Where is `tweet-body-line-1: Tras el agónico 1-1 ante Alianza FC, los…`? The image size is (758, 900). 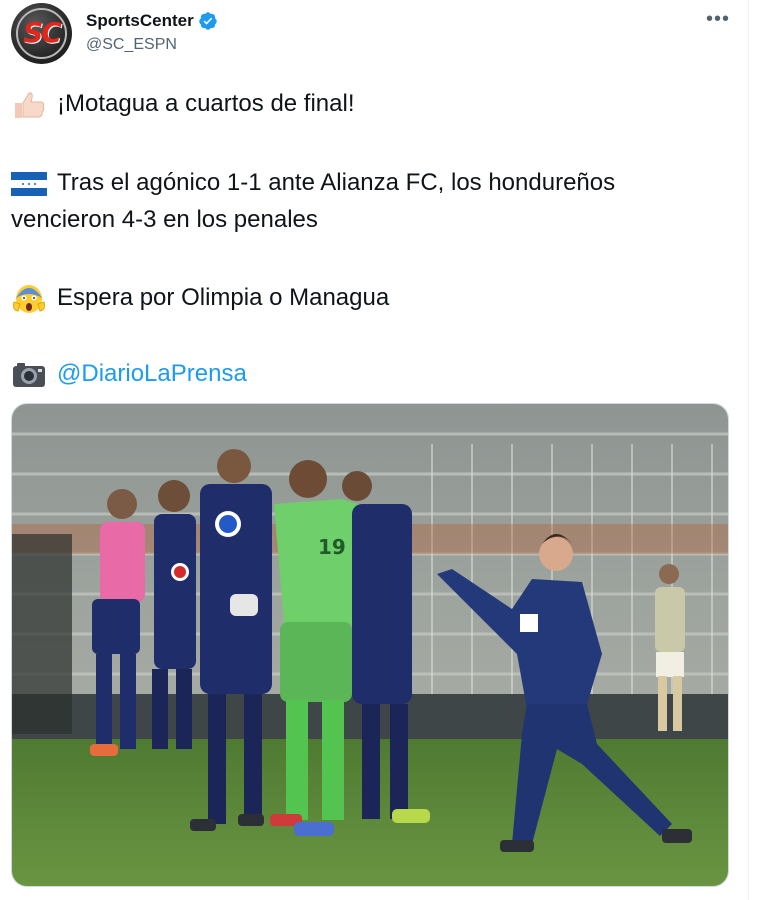
tweet-body-line-1: Tras el agónico 1-1 ante Alianza FC, los… is located at coordinates (336, 182).